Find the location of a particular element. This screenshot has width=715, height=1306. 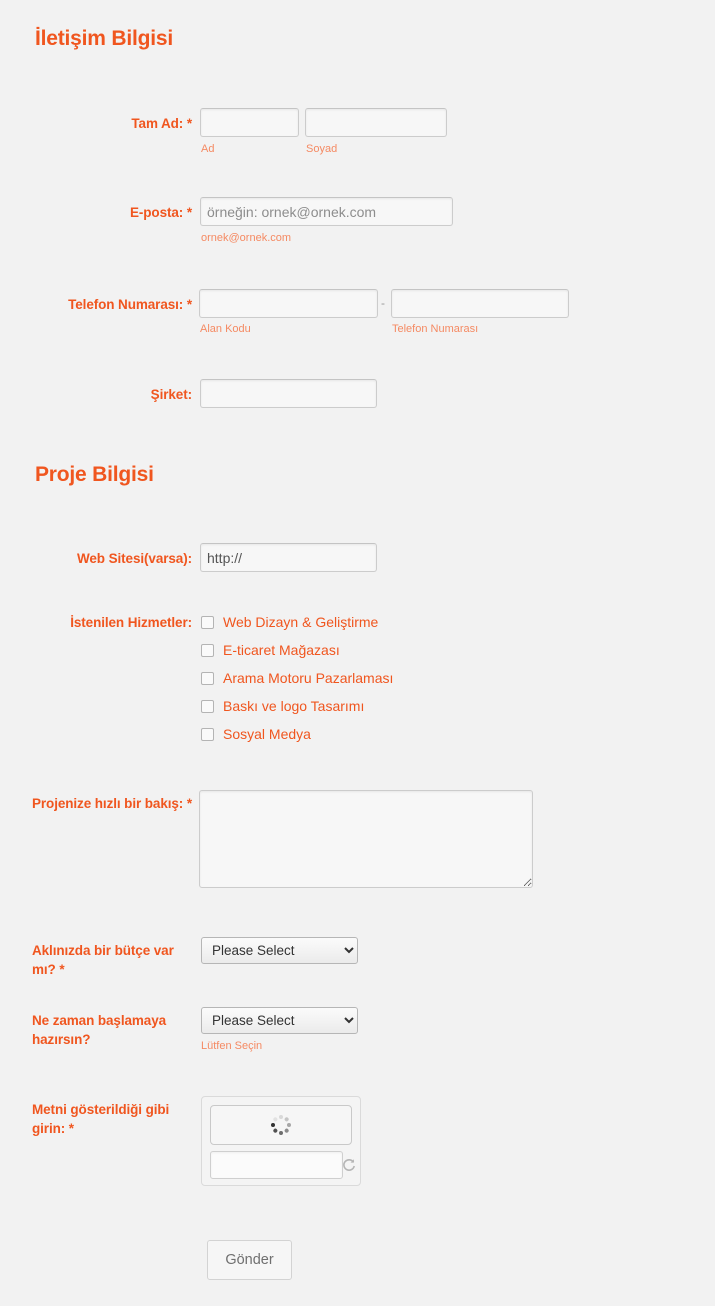

checkbox-service-3: Baskı ve logo Tasarımı is located at coordinates (297, 706).